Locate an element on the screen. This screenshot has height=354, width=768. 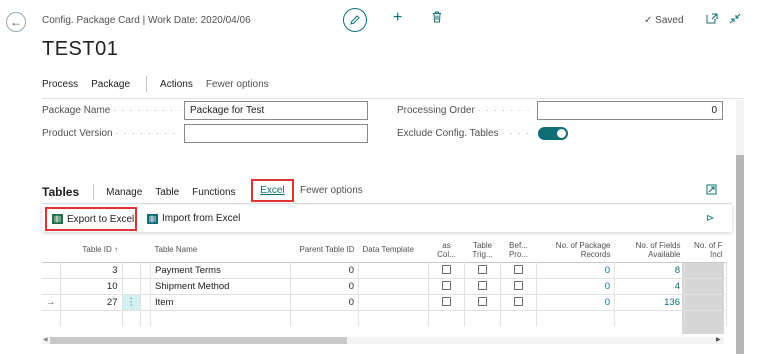
scroll-right-icon: ▶ is located at coordinates (718, 339).